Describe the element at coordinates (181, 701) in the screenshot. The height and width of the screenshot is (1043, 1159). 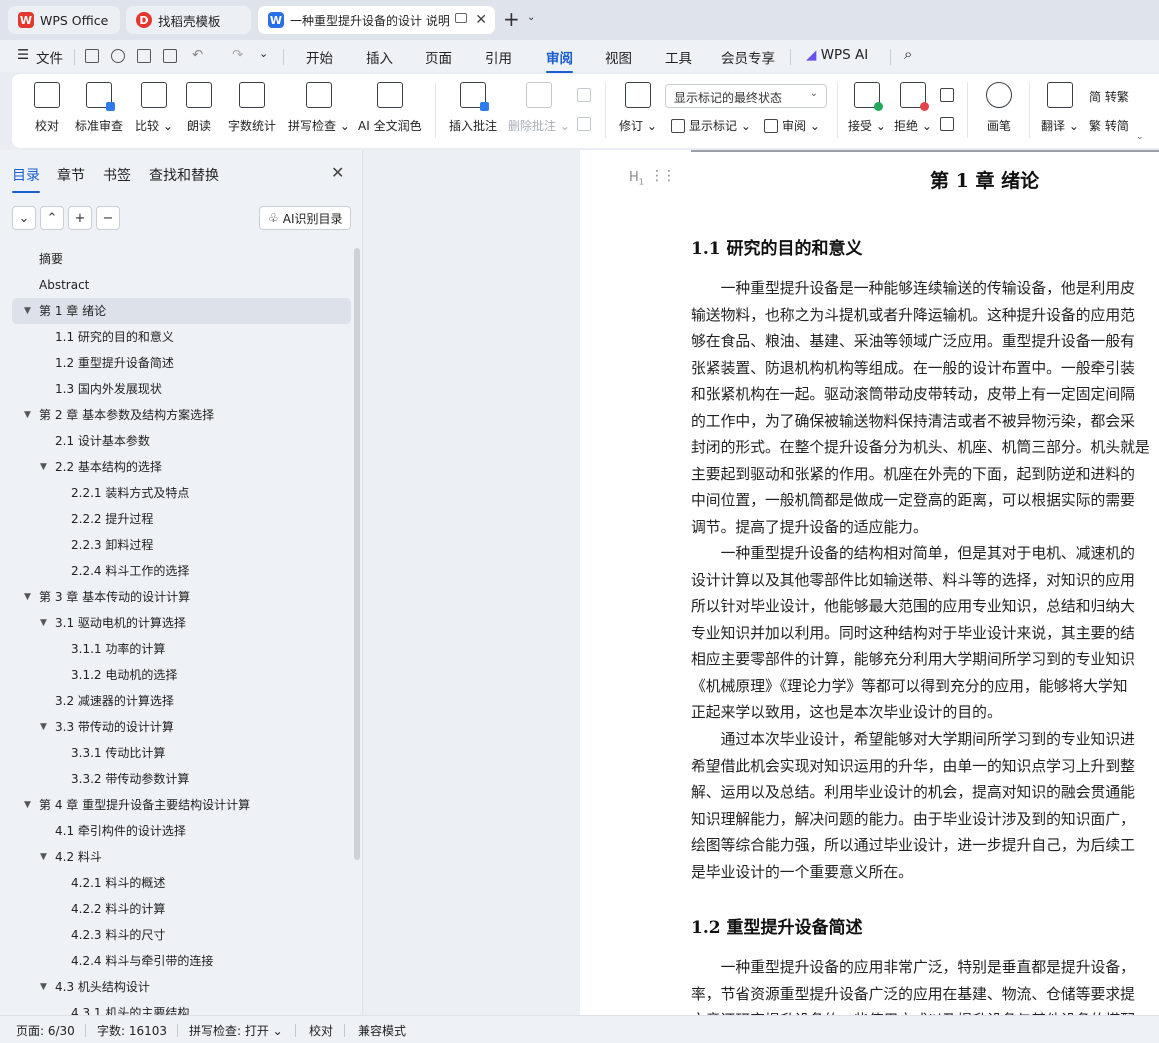
I see `toc-item: 3.2 减速器的计算选择` at that location.